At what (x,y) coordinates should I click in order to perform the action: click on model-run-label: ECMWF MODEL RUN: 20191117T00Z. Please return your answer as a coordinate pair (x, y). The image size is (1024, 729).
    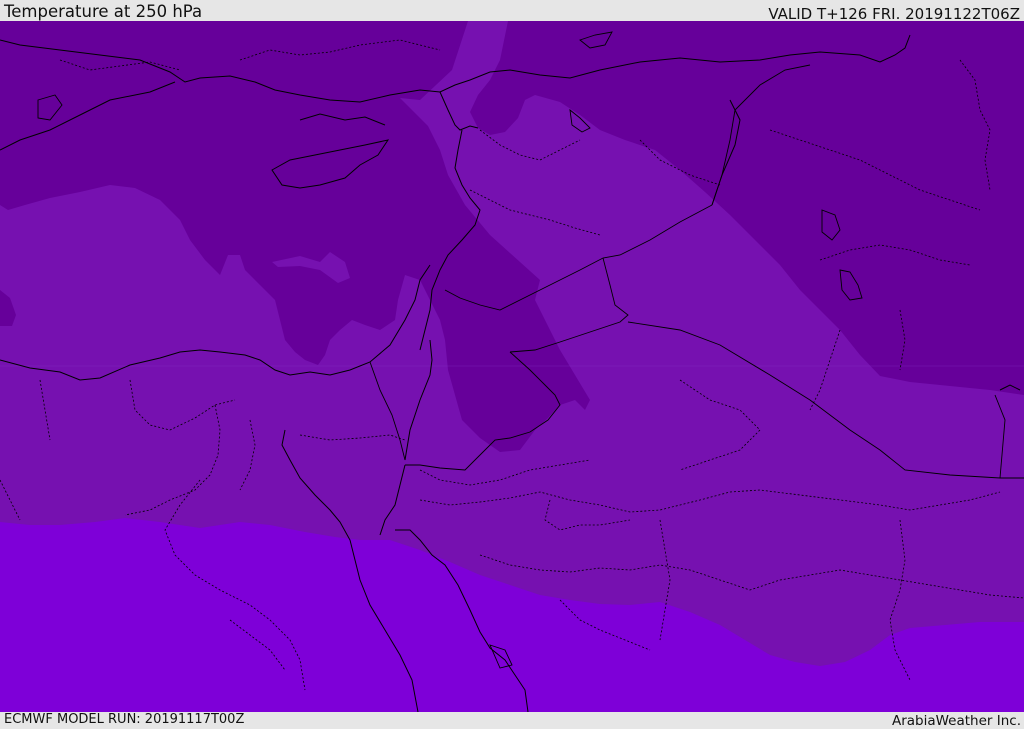
    Looking at the image, I should click on (124, 719).